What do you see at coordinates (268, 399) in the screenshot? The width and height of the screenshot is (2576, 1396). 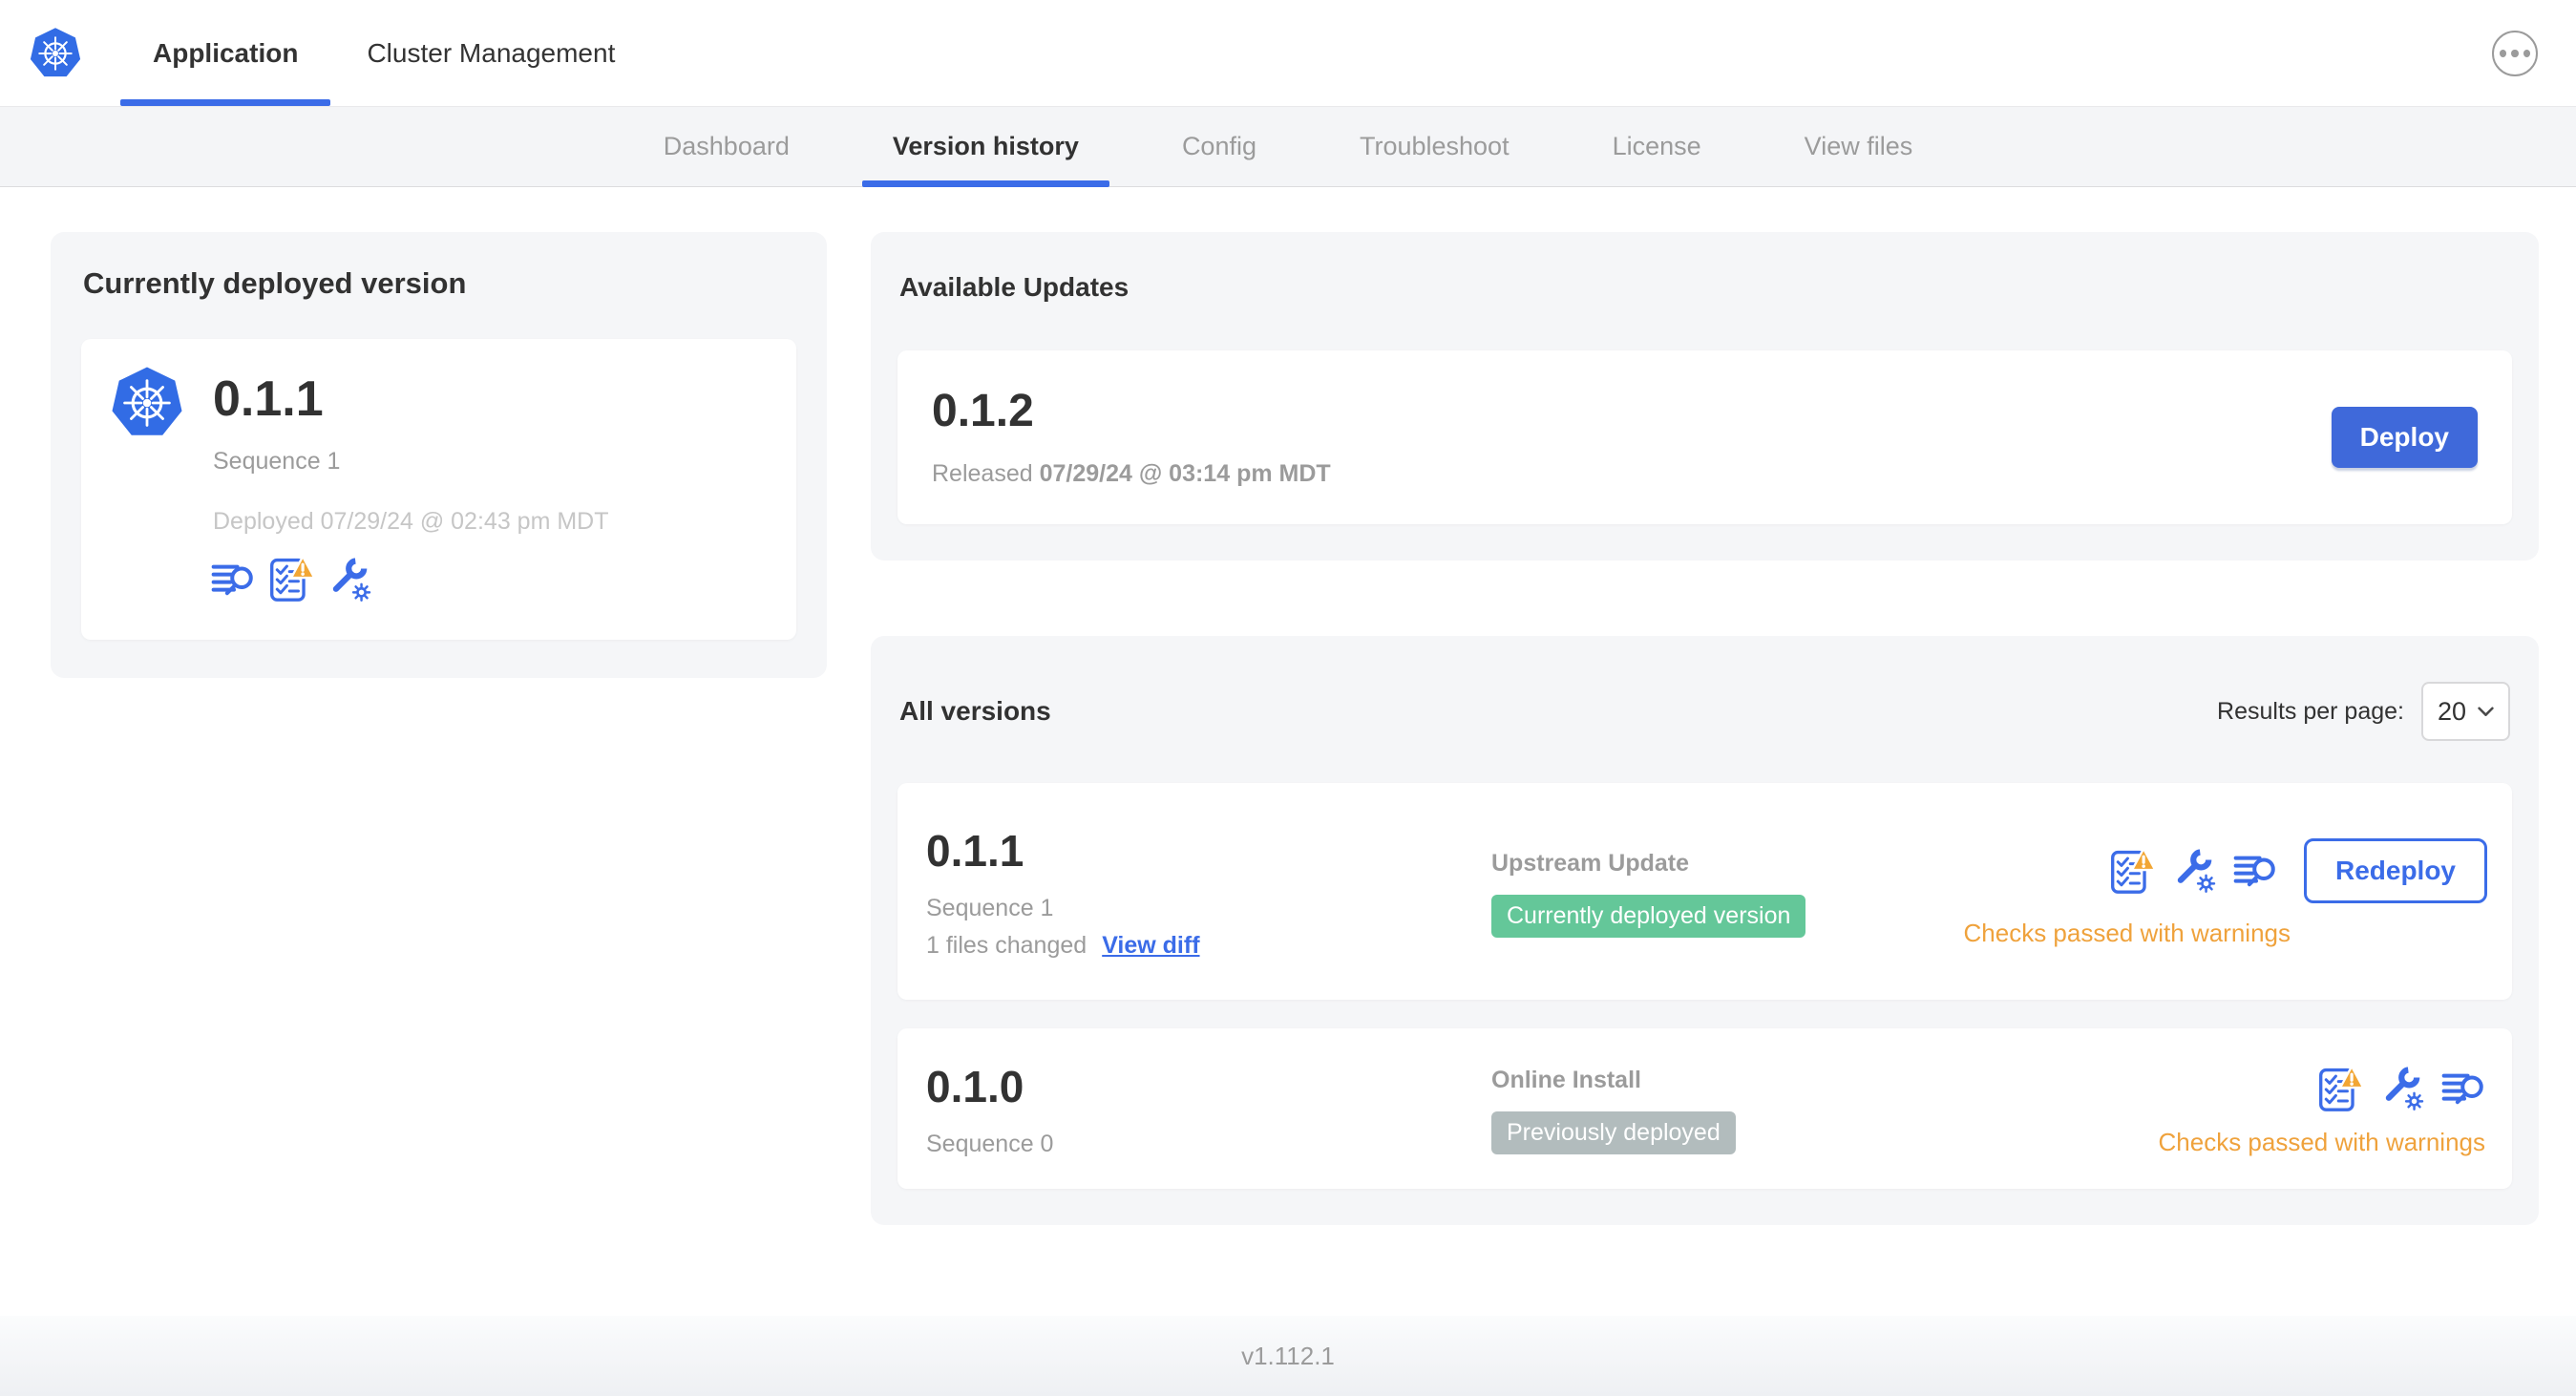 I see `current-version-number: 0.1.1` at bounding box center [268, 399].